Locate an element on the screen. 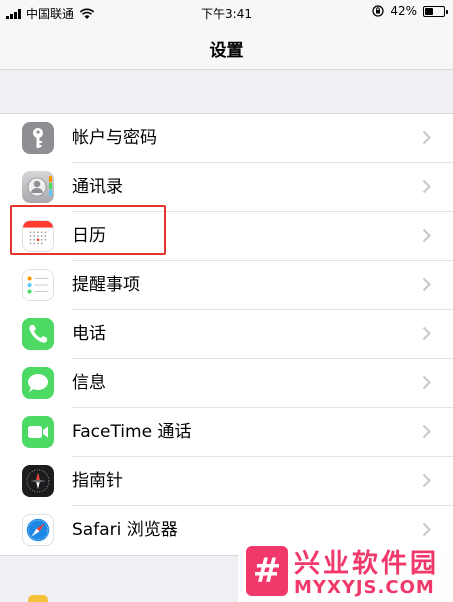 The height and width of the screenshot is (602, 453). status-right: 42% is located at coordinates (410, 11).